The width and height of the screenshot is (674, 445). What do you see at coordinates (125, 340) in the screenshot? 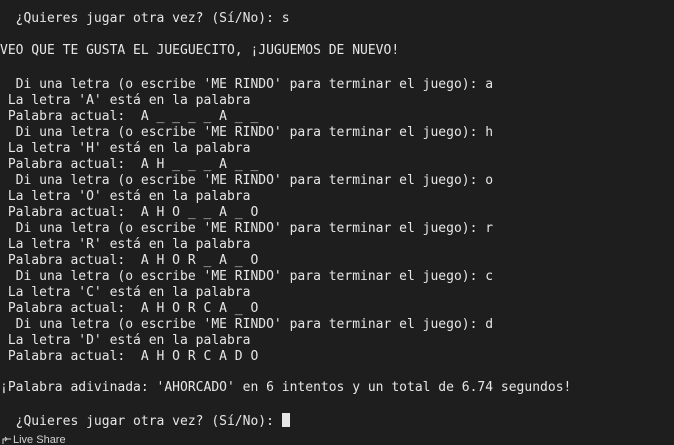
I see `terminal-line: La letra 'D' está en la palabra` at bounding box center [125, 340].